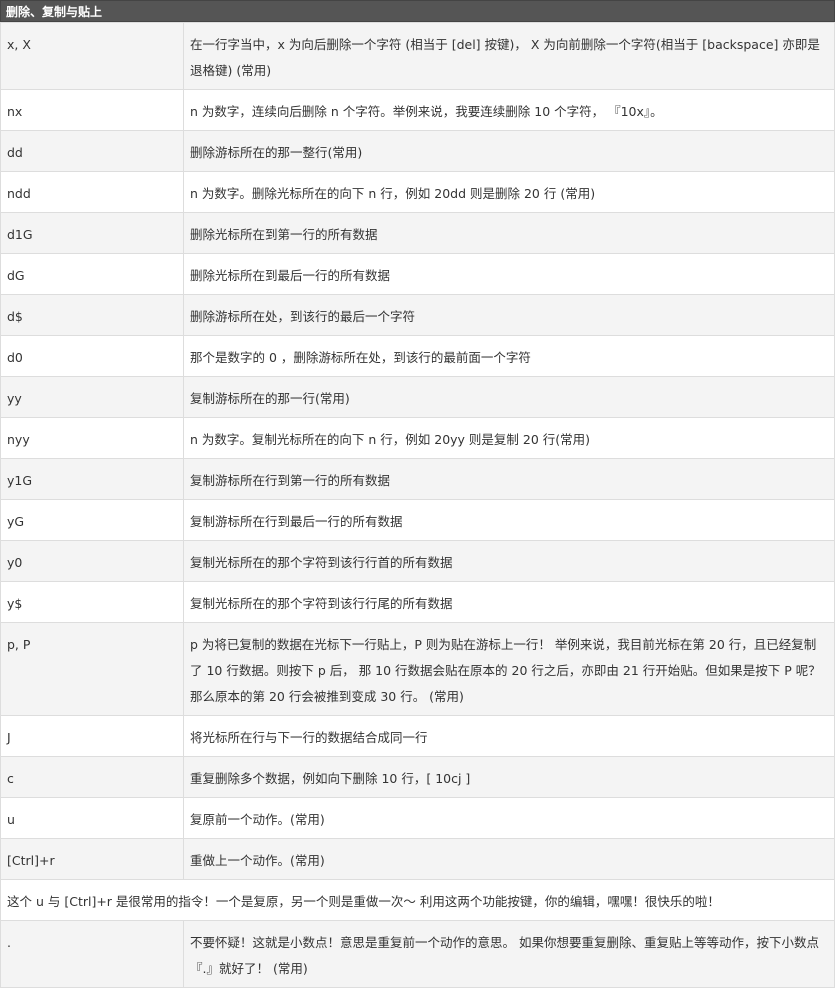 This screenshot has height=989, width=835. What do you see at coordinates (92, 669) in the screenshot?
I see `command-cell: p, P` at bounding box center [92, 669].